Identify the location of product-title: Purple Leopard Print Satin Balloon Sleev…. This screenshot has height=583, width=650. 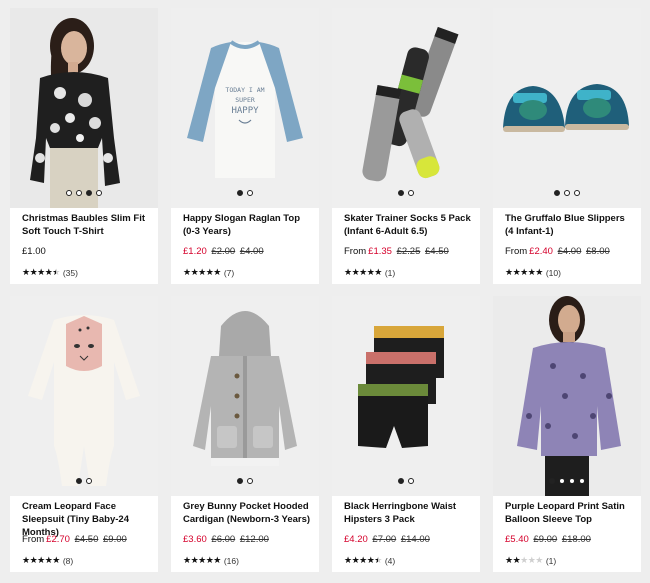
(569, 514).